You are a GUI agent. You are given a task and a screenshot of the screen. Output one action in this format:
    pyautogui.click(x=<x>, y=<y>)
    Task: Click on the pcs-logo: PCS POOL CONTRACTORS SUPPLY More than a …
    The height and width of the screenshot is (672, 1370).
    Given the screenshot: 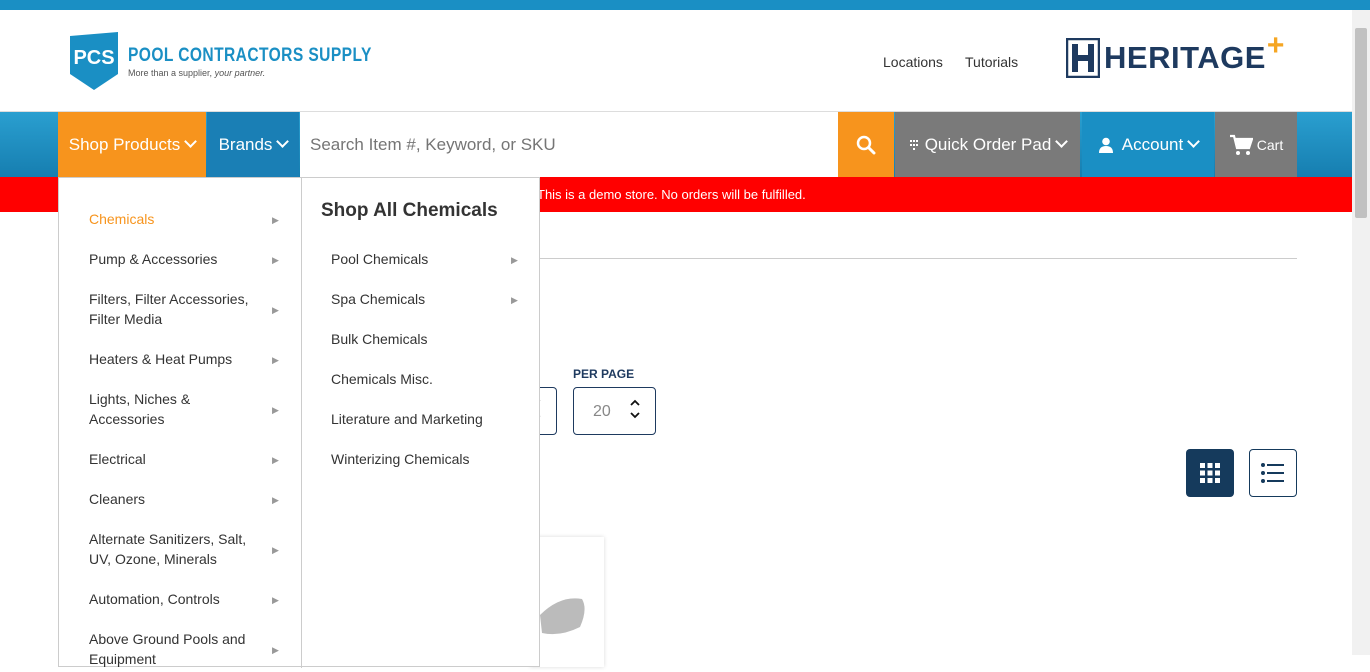 What is the action you would take?
    pyautogui.click(x=245, y=61)
    